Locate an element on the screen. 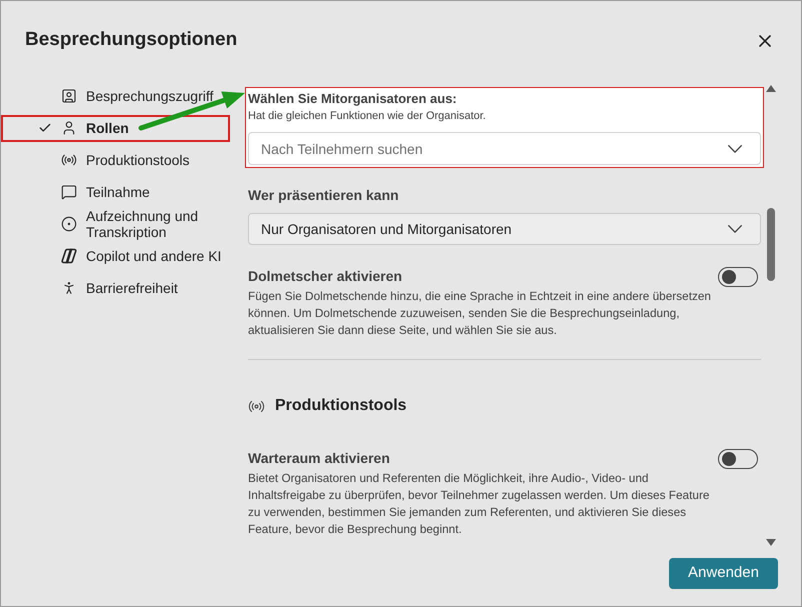  apply-button: Anwenden is located at coordinates (723, 573).